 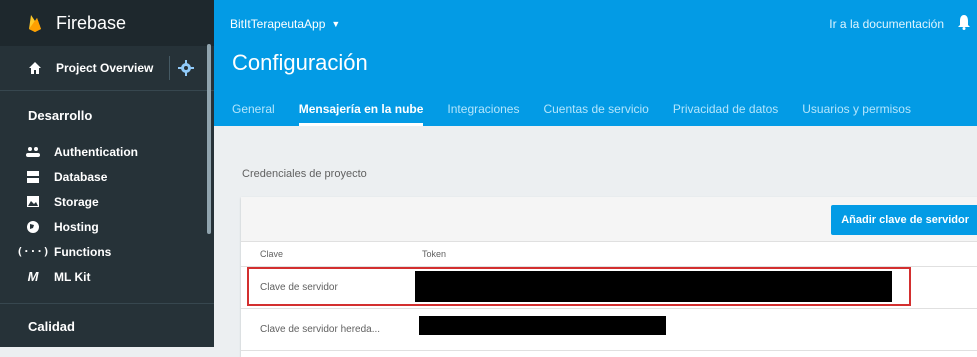 What do you see at coordinates (579, 286) in the screenshot?
I see `highlight-box` at bounding box center [579, 286].